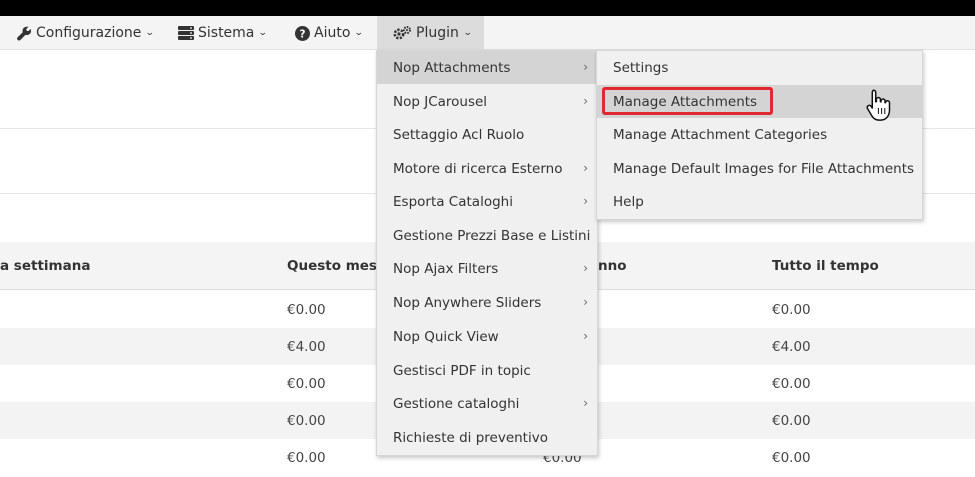  Describe the element at coordinates (89, 33) in the screenshot. I see `nav-configurazione-label: Configurazione` at that location.